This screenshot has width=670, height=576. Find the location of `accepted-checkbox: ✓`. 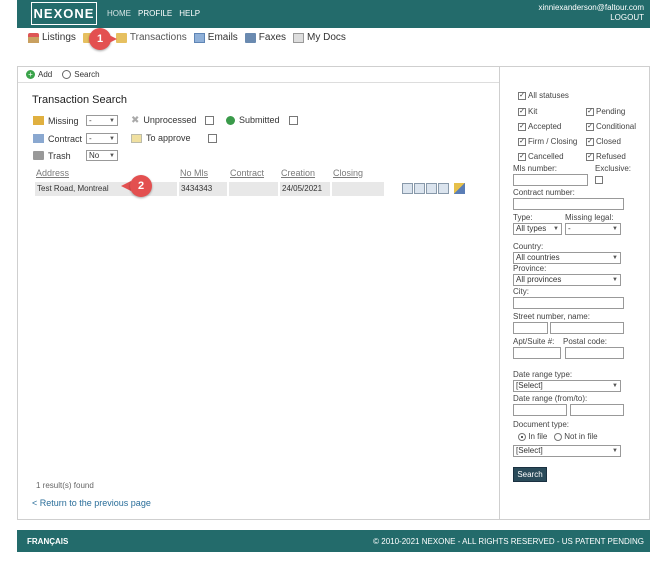

accepted-checkbox: ✓ is located at coordinates (522, 126).